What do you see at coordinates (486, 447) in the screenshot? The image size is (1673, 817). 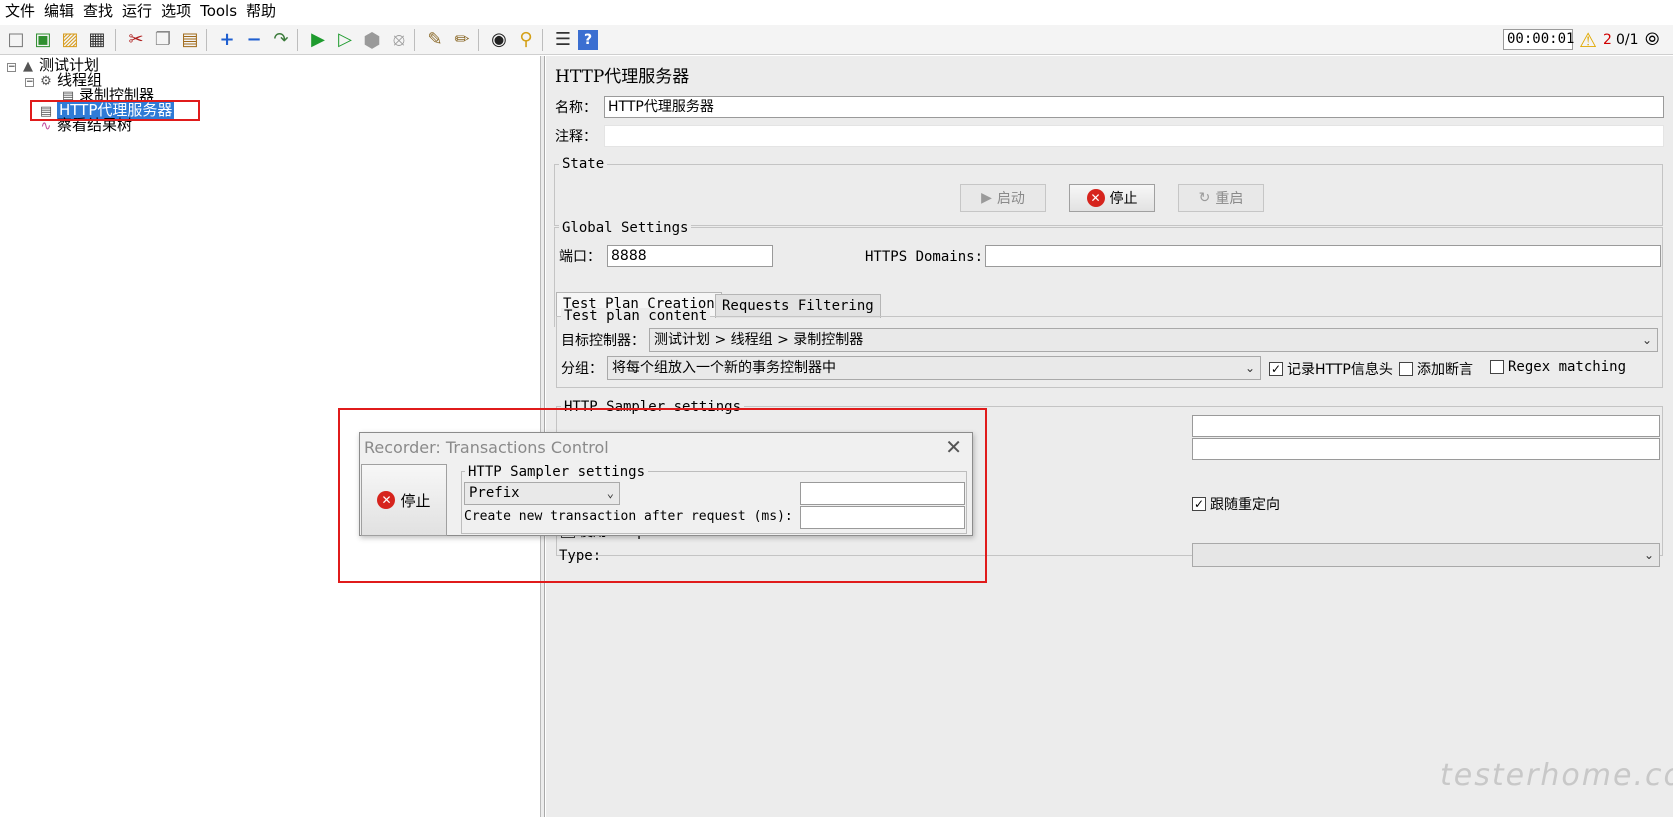 I see `dialog-title: Recorder: Transactions Control` at bounding box center [486, 447].